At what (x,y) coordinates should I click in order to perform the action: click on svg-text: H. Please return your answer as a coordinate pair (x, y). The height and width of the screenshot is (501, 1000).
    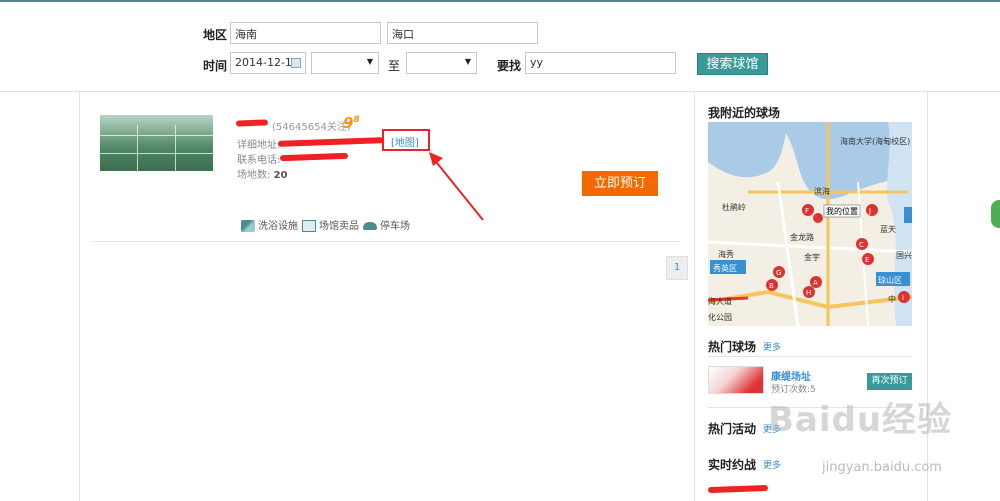
    Looking at the image, I should click on (808, 293).